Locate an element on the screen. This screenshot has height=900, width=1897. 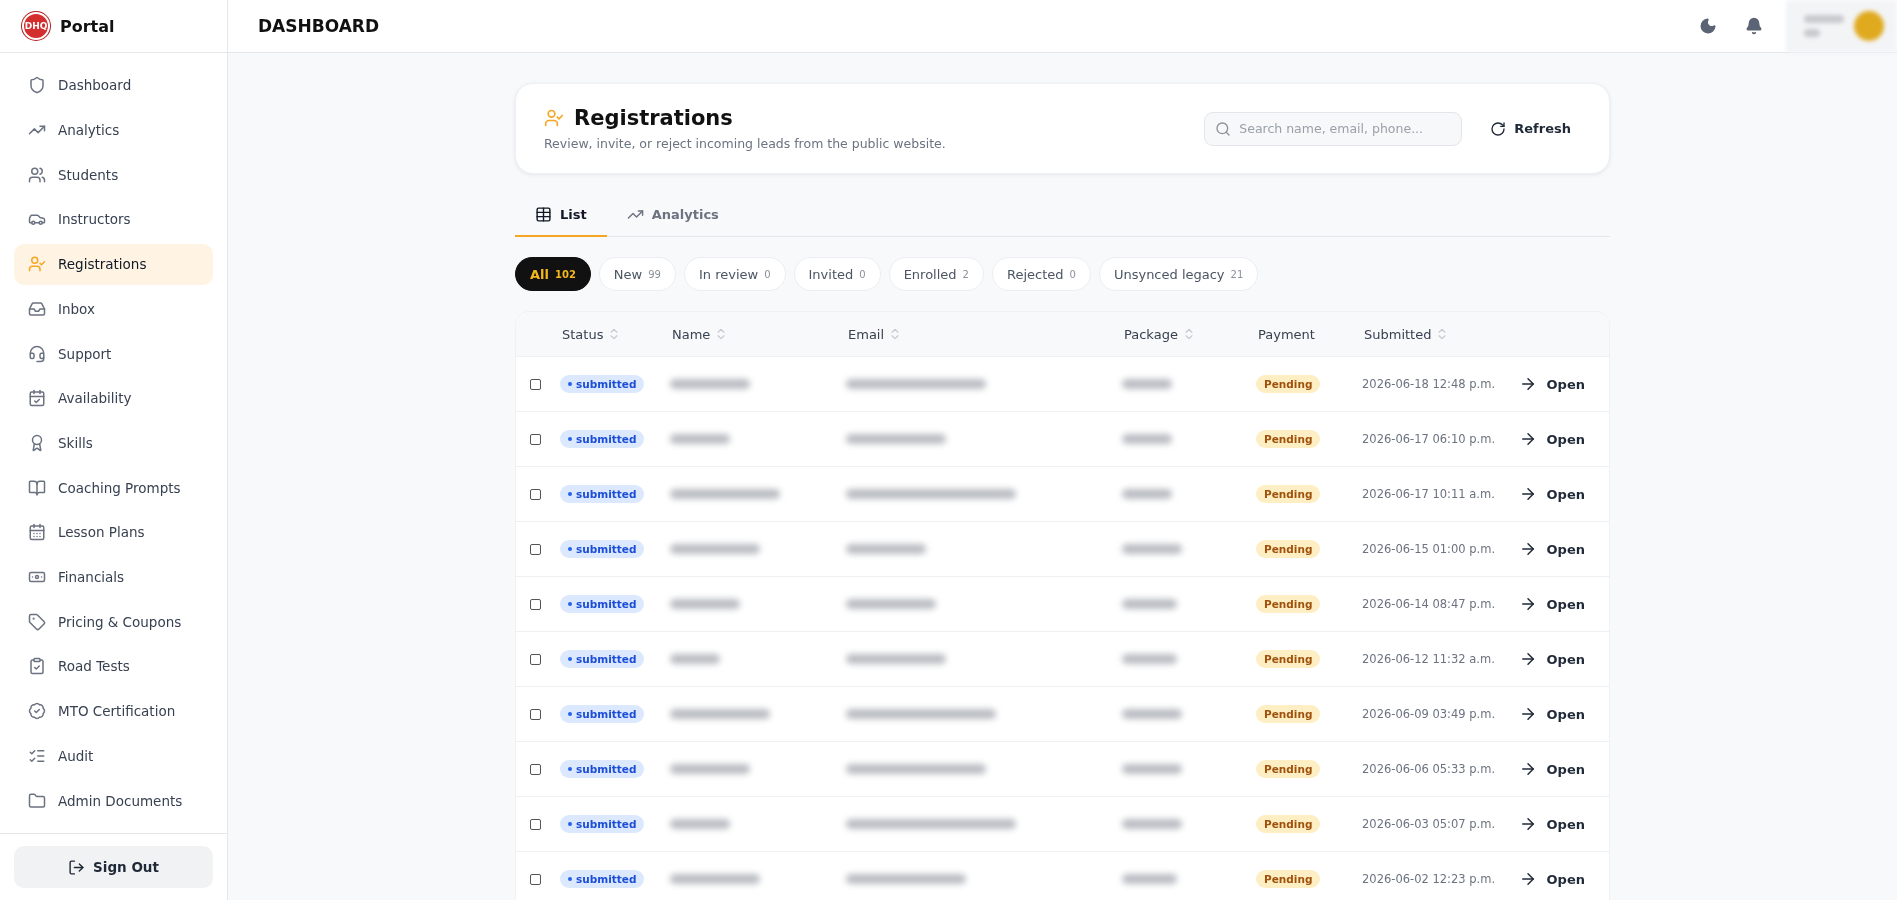
sidebar-item: Road Tests is located at coordinates (113, 666).